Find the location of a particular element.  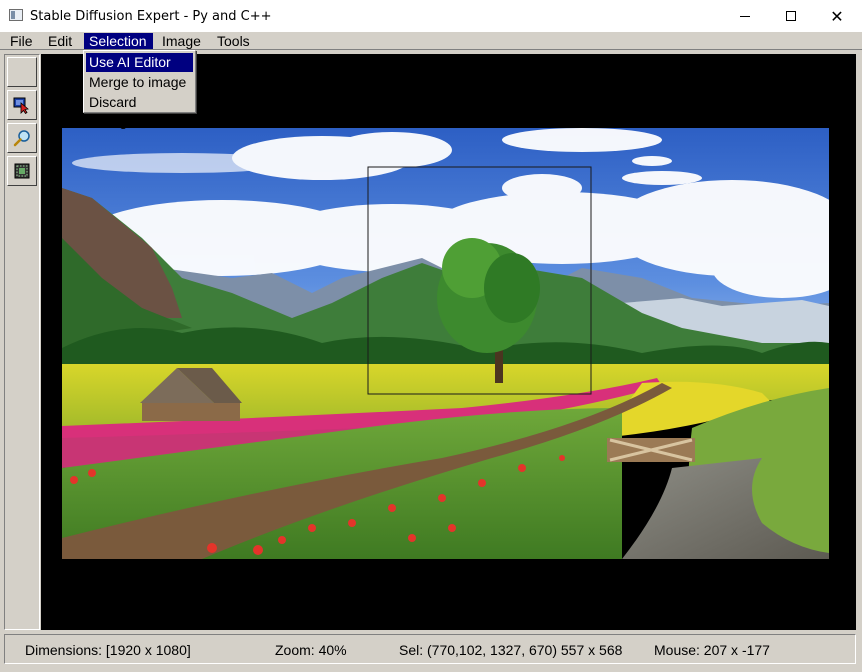

minimize-button is located at coordinates (745, 16).